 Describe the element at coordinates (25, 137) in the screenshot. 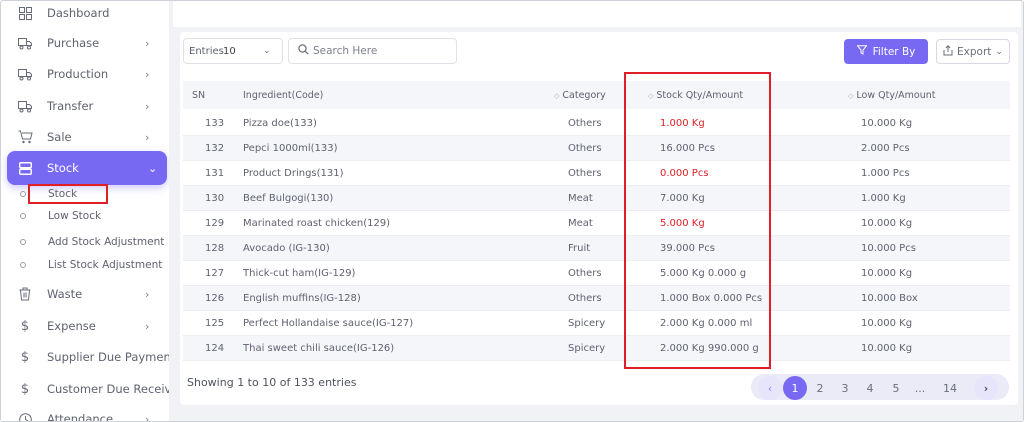

I see `cart-icon` at that location.